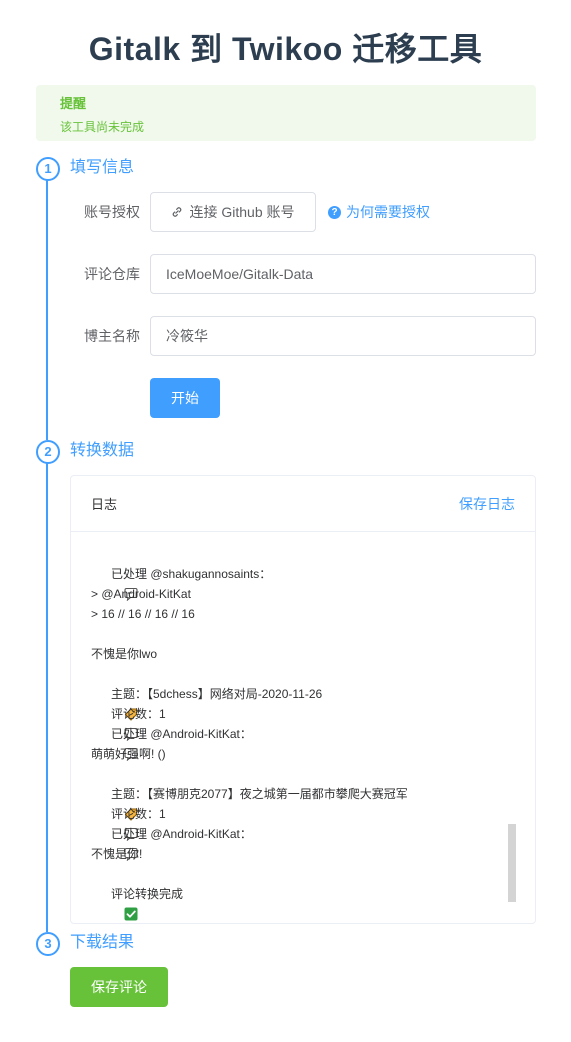  What do you see at coordinates (119, 987) in the screenshot?
I see `save-comments-button: 保存评论` at bounding box center [119, 987].